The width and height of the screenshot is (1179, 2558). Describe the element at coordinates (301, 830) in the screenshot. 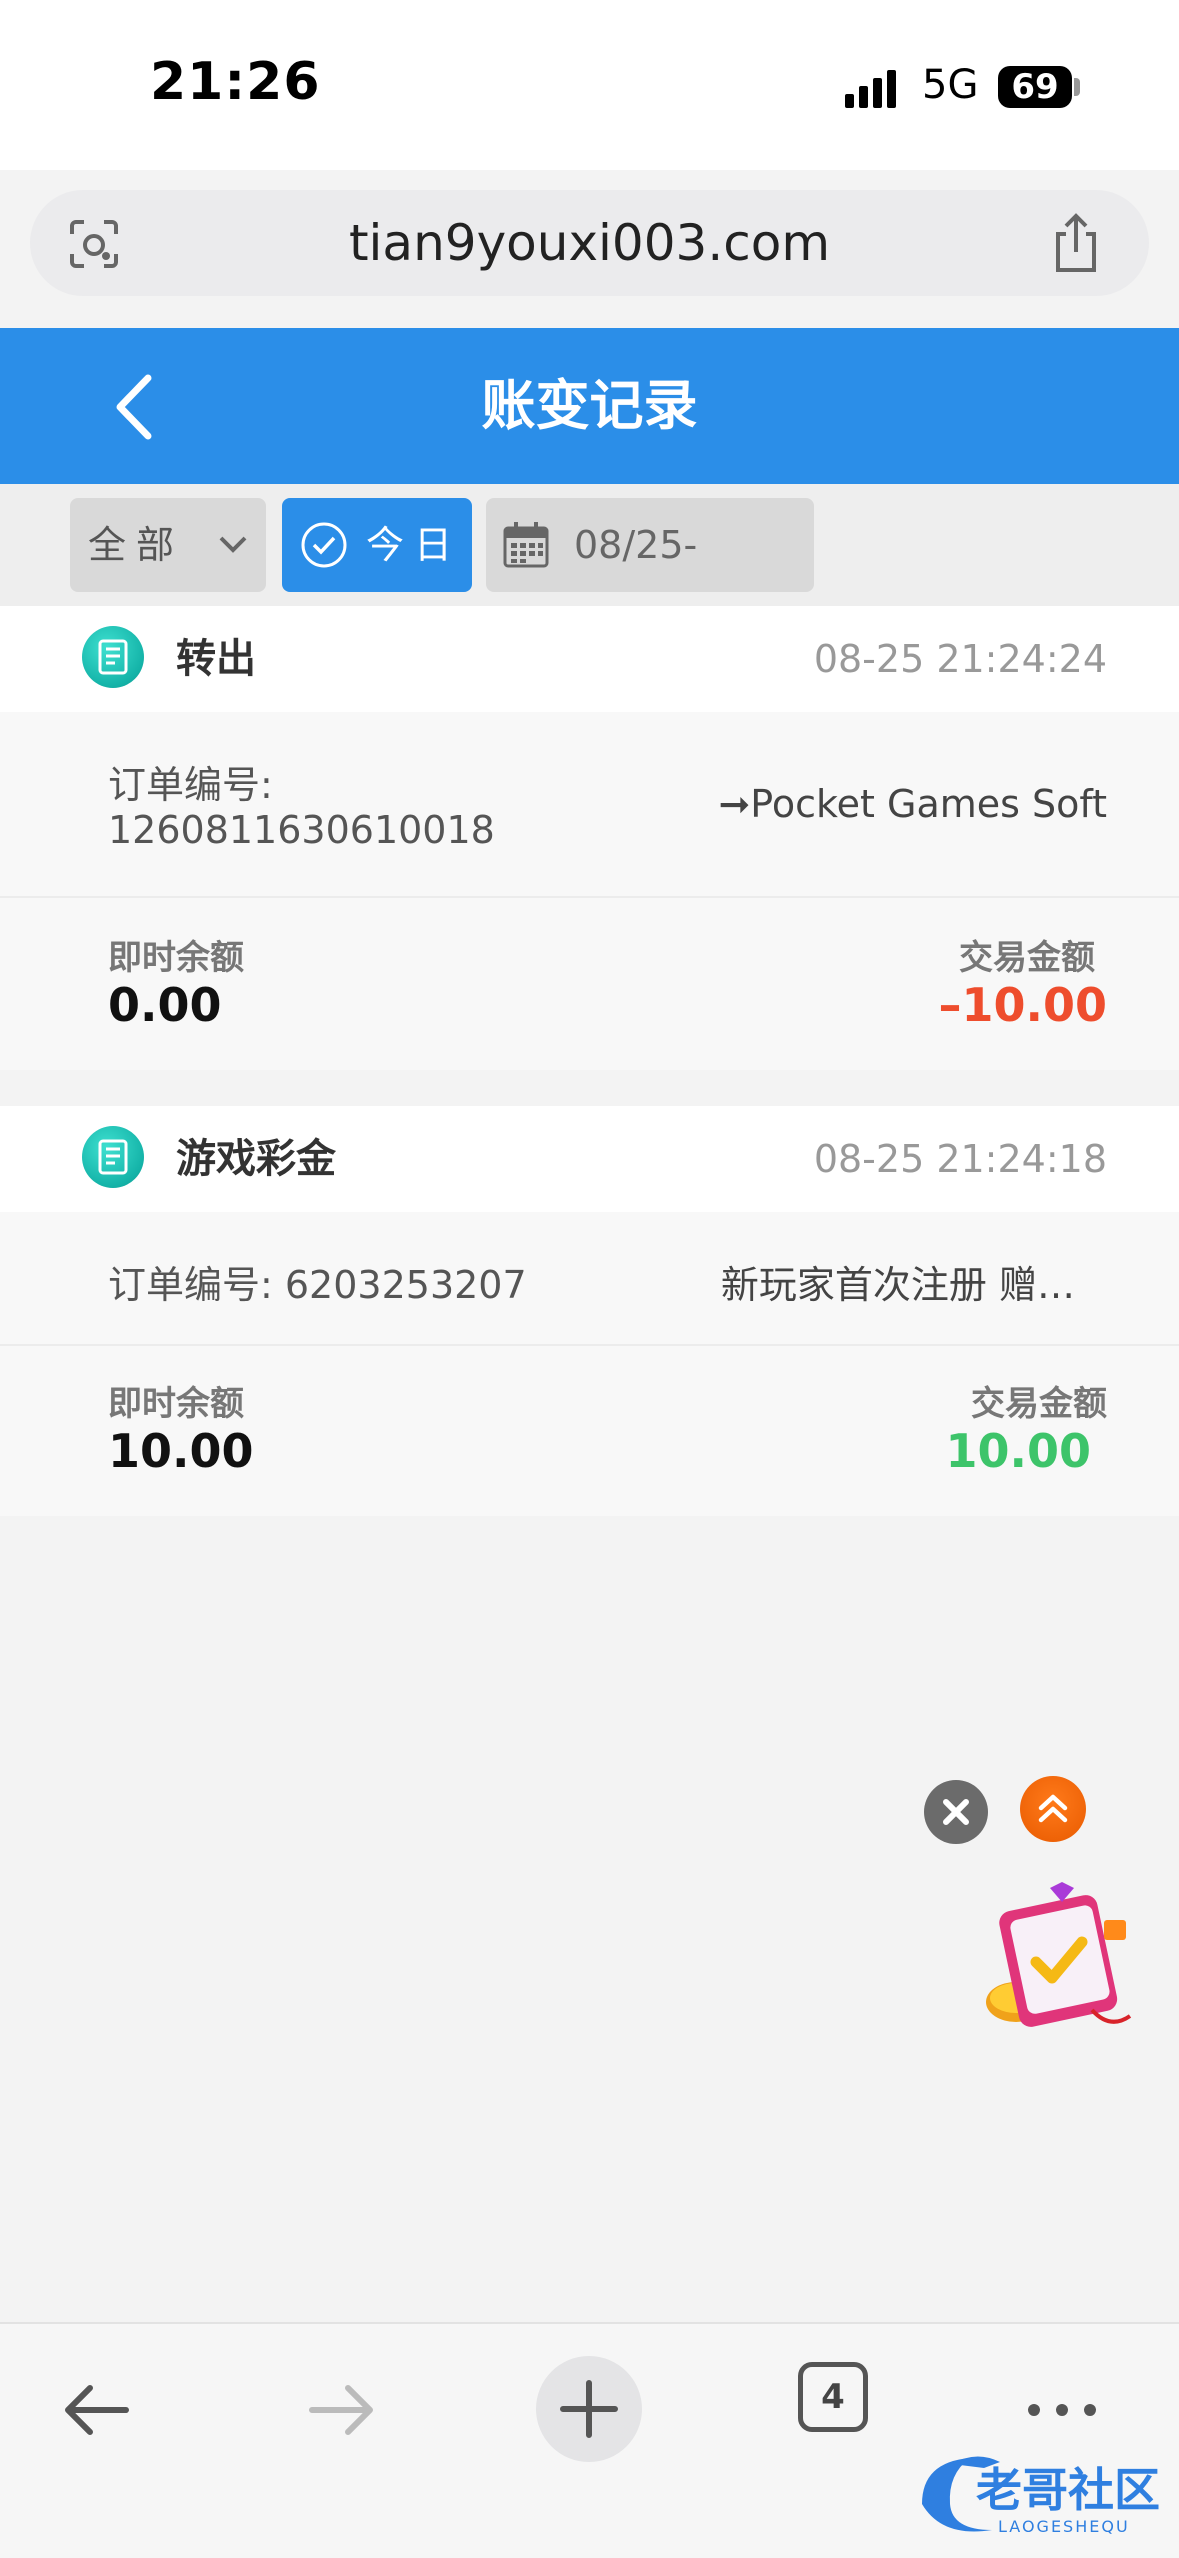

I see `order-number: 1260811630610018` at that location.